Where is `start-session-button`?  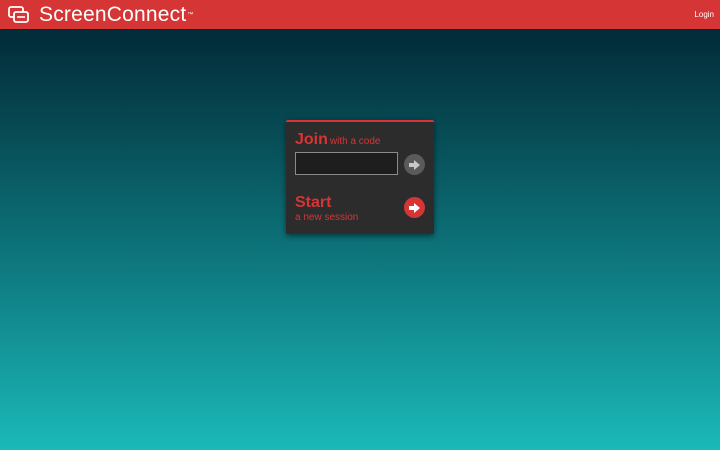
start-session-button is located at coordinates (414, 207).